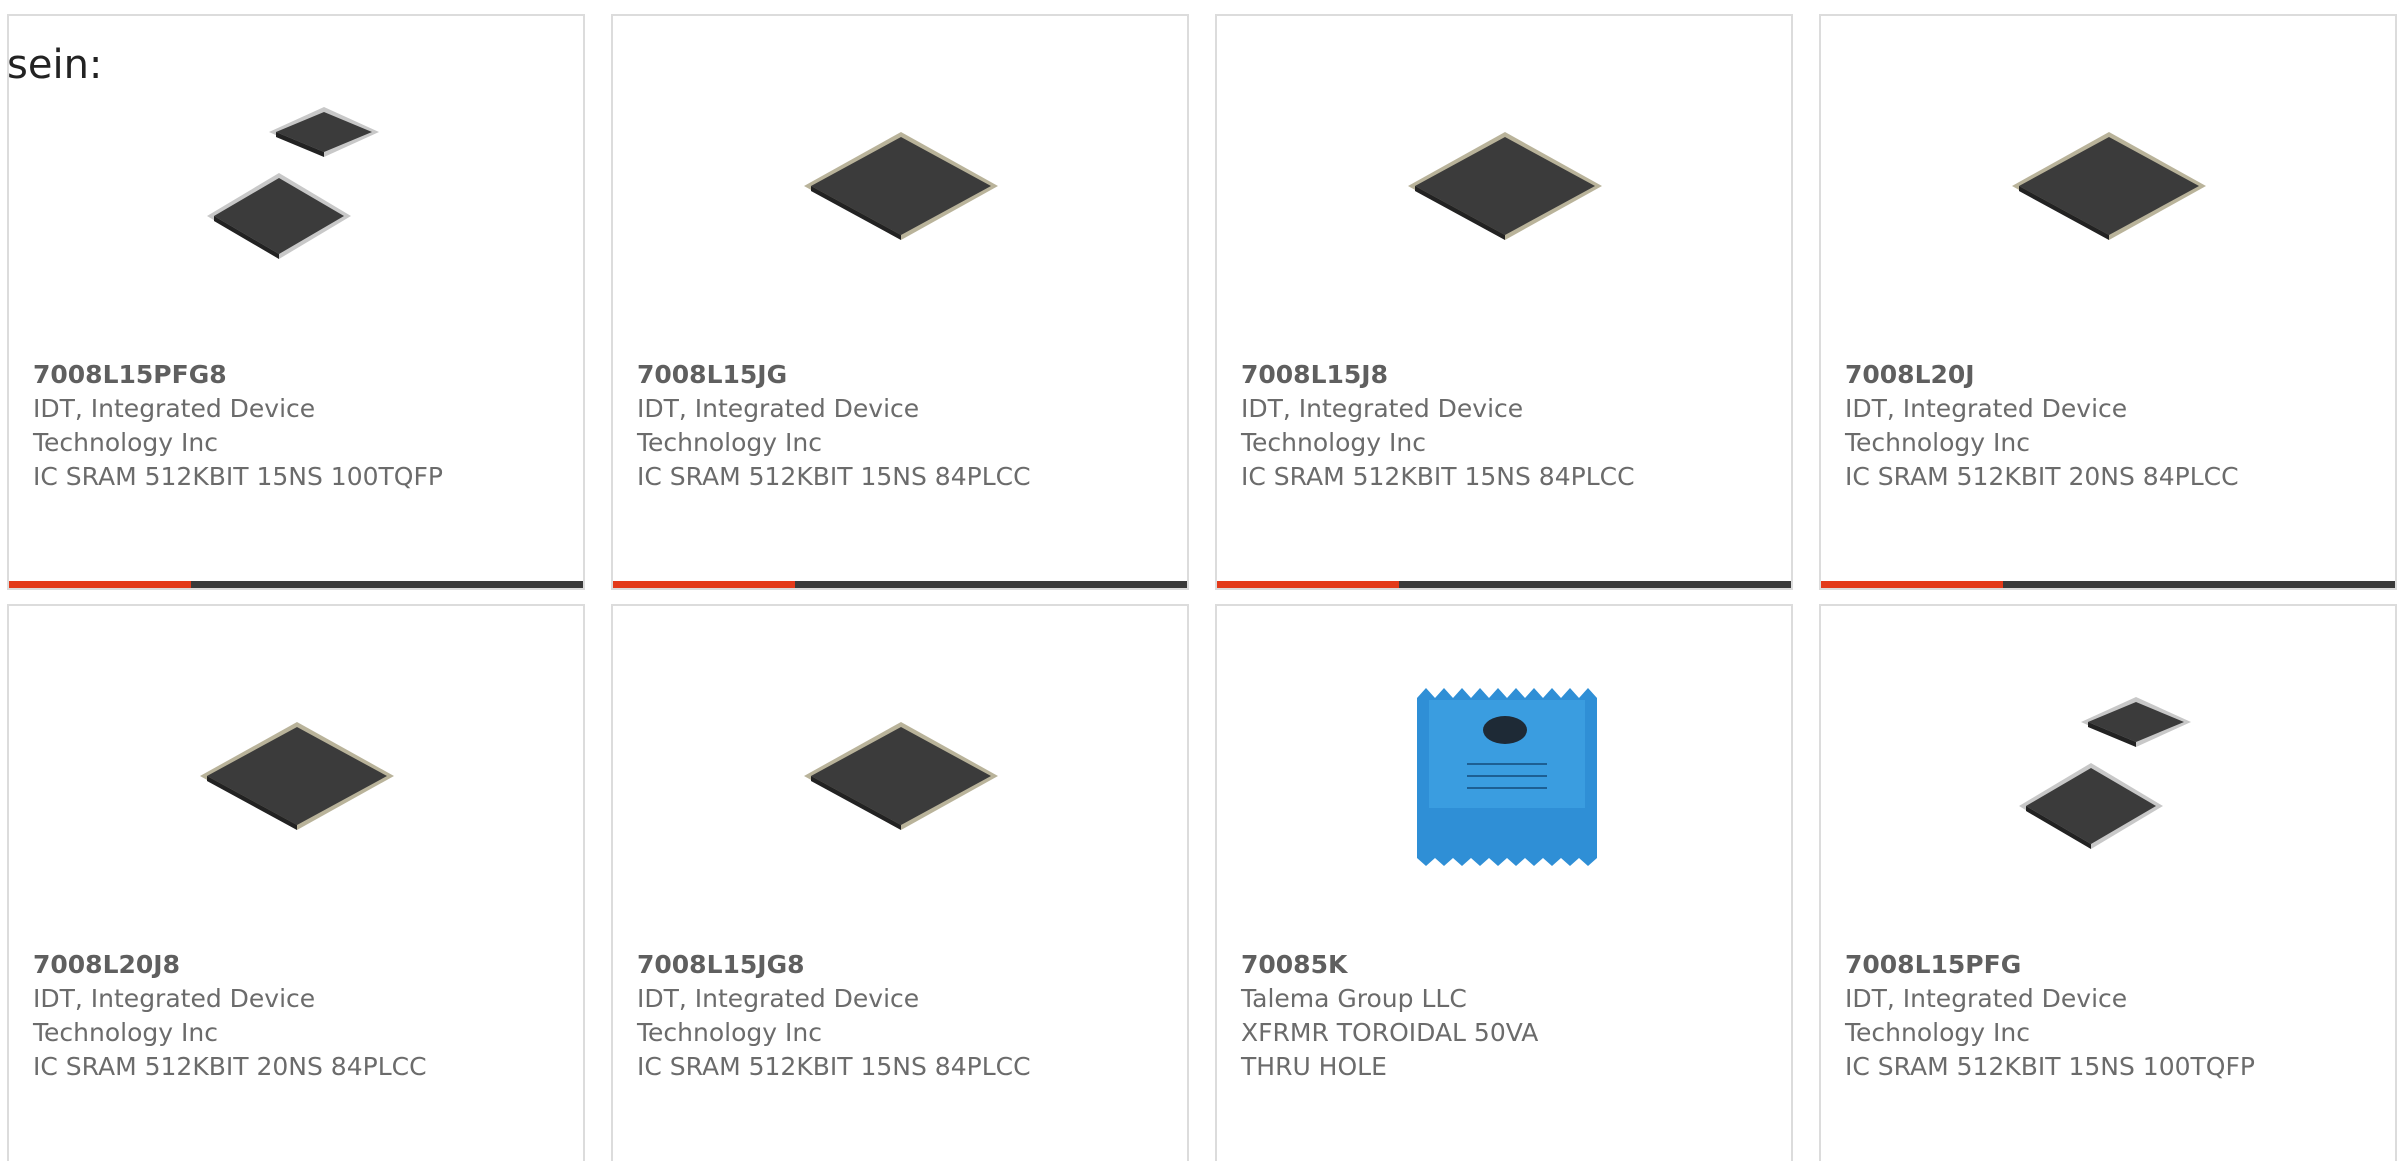 The width and height of the screenshot is (2398, 1161). Describe the element at coordinates (1505, 776) in the screenshot. I see `toroidal-transformer-icon` at that location.